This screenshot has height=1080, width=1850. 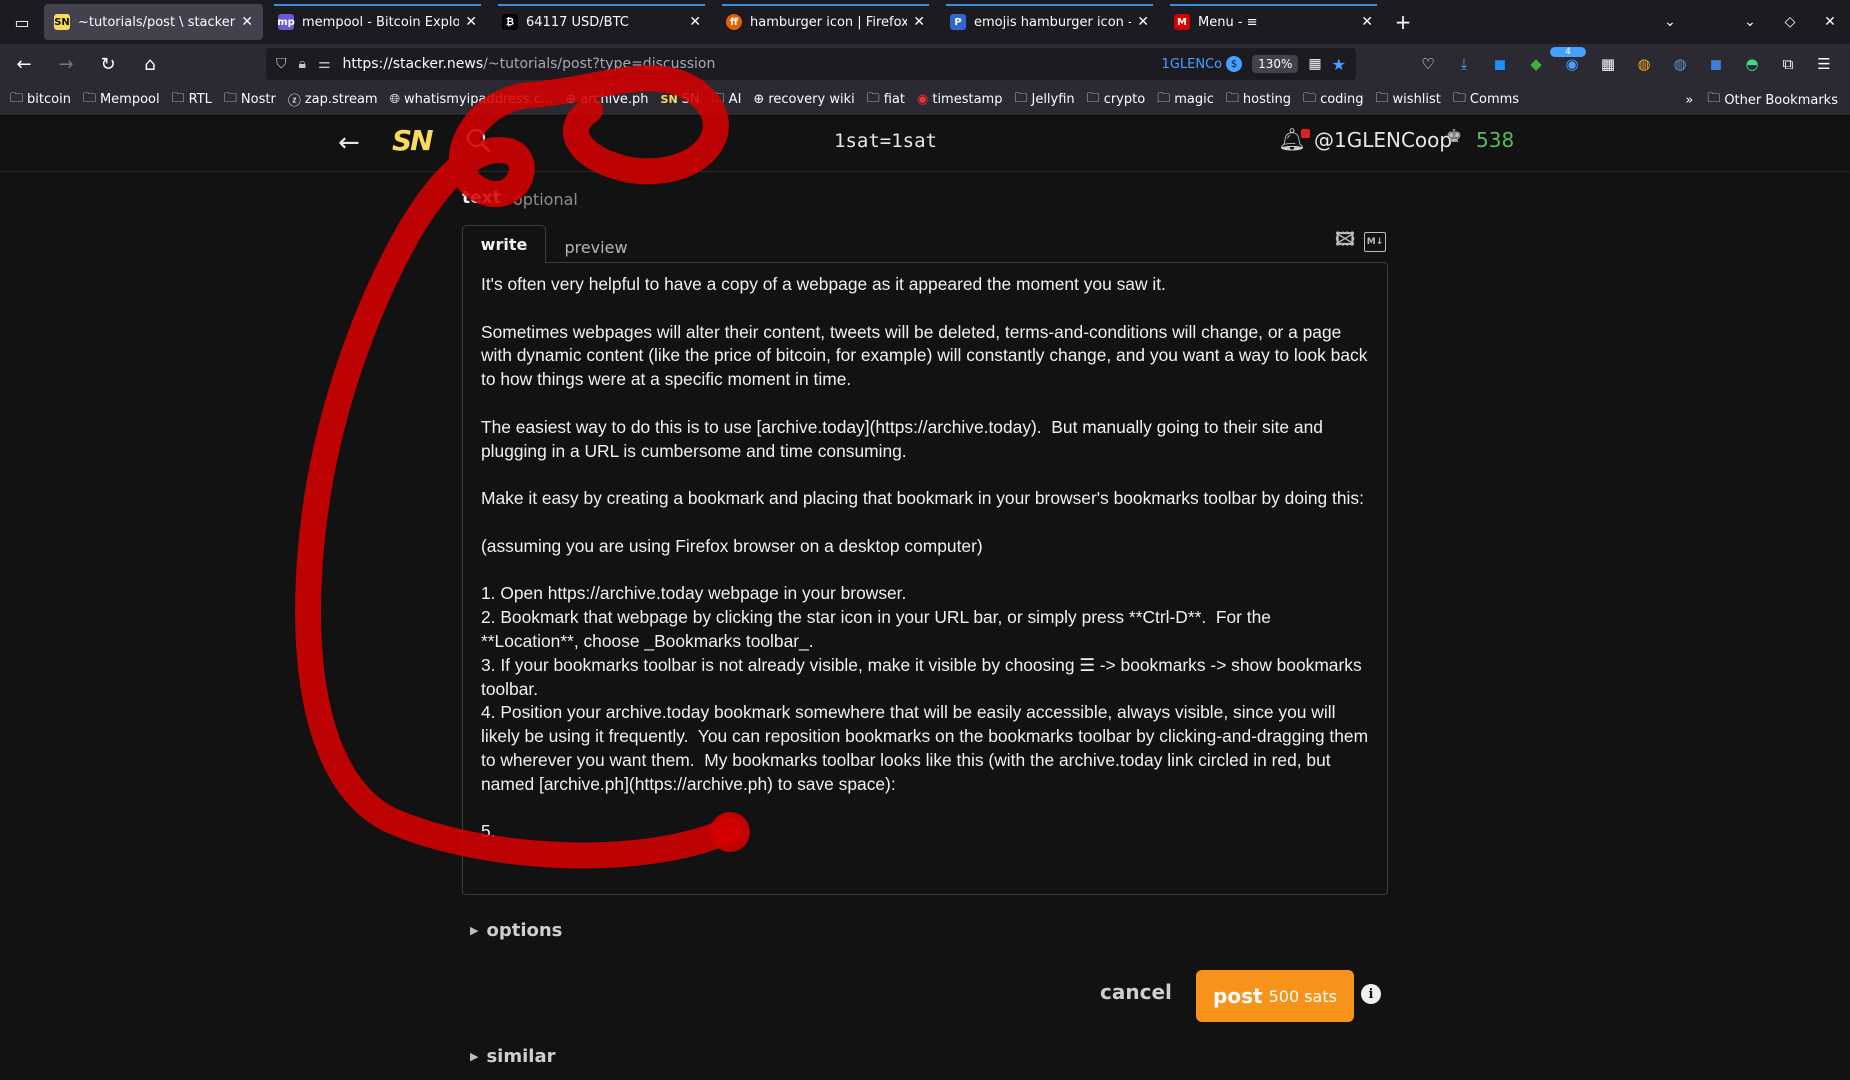 I want to click on color-extension-icon: ◍, so click(x=1644, y=64).